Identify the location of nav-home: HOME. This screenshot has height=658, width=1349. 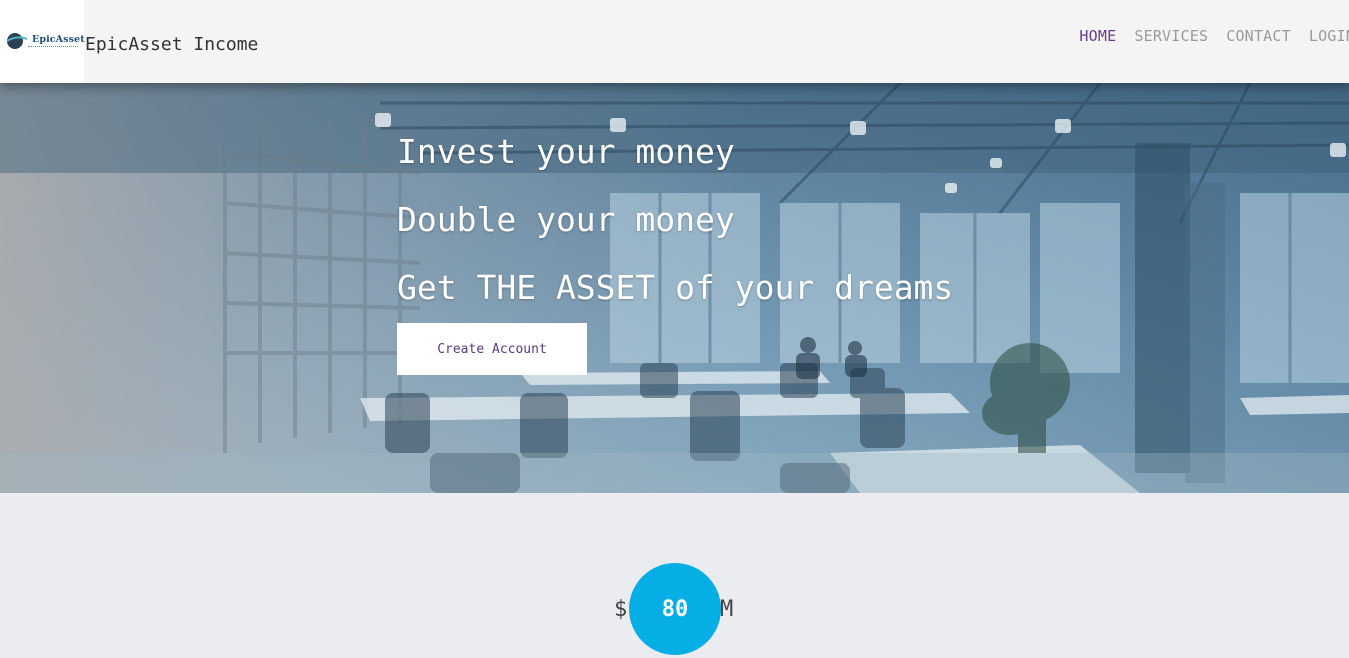
(1097, 36).